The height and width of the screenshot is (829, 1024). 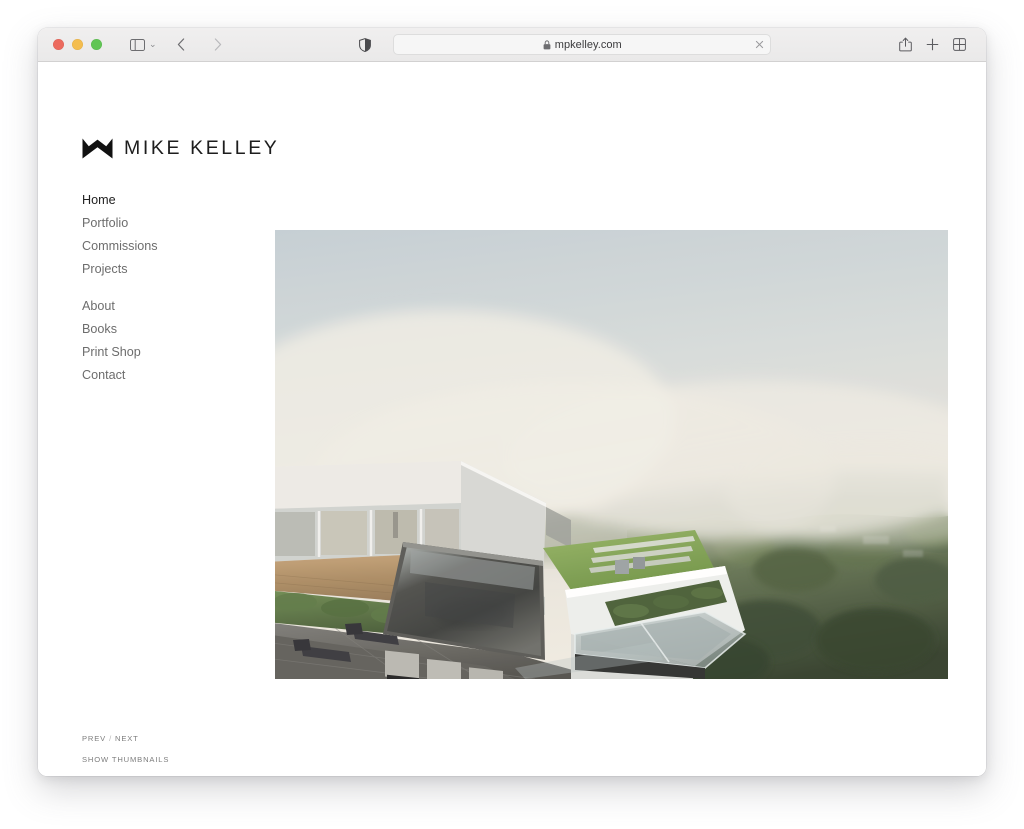 What do you see at coordinates (120, 352) in the screenshot?
I see `nav-item-print-shop: Print Shop` at bounding box center [120, 352].